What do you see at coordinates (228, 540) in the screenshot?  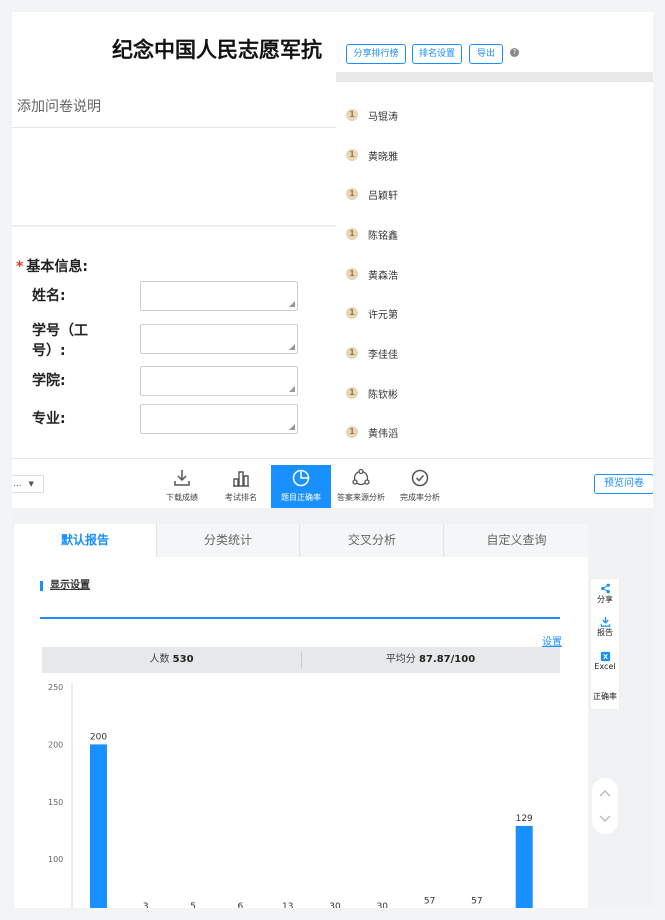 I see `tab-category-stats: 分类统计` at bounding box center [228, 540].